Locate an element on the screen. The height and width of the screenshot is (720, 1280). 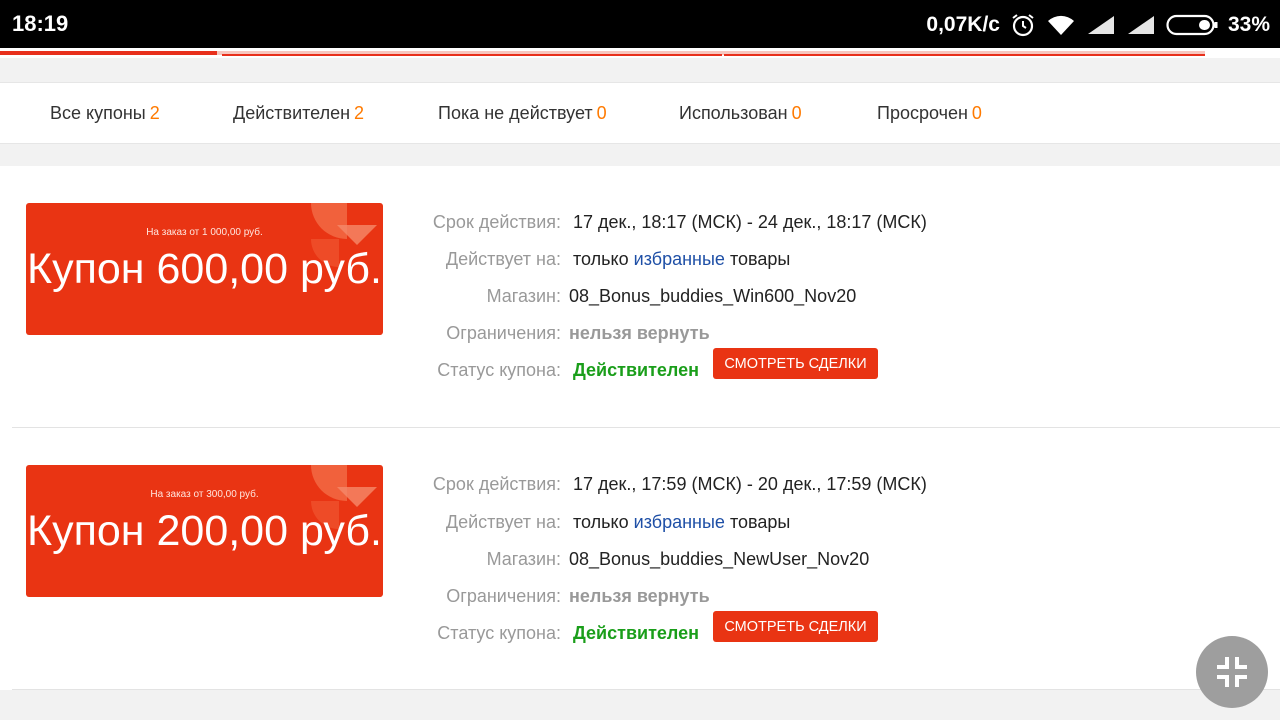
progress-fill is located at coordinates (108, 53).